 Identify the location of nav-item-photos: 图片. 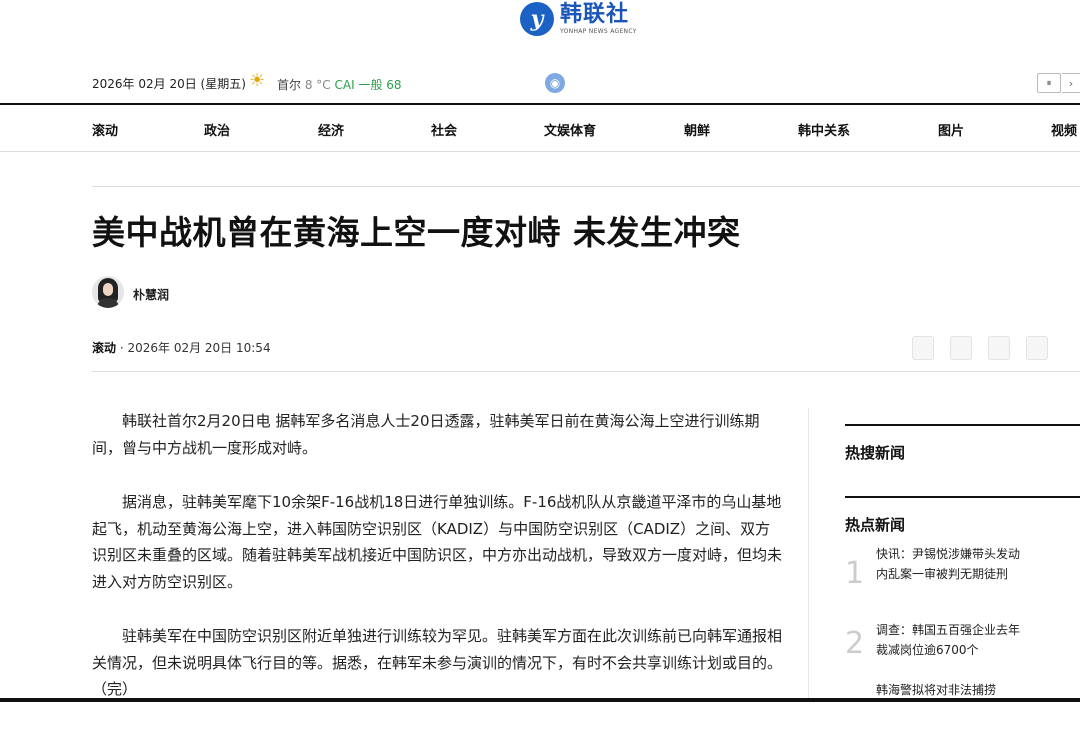
(951, 129).